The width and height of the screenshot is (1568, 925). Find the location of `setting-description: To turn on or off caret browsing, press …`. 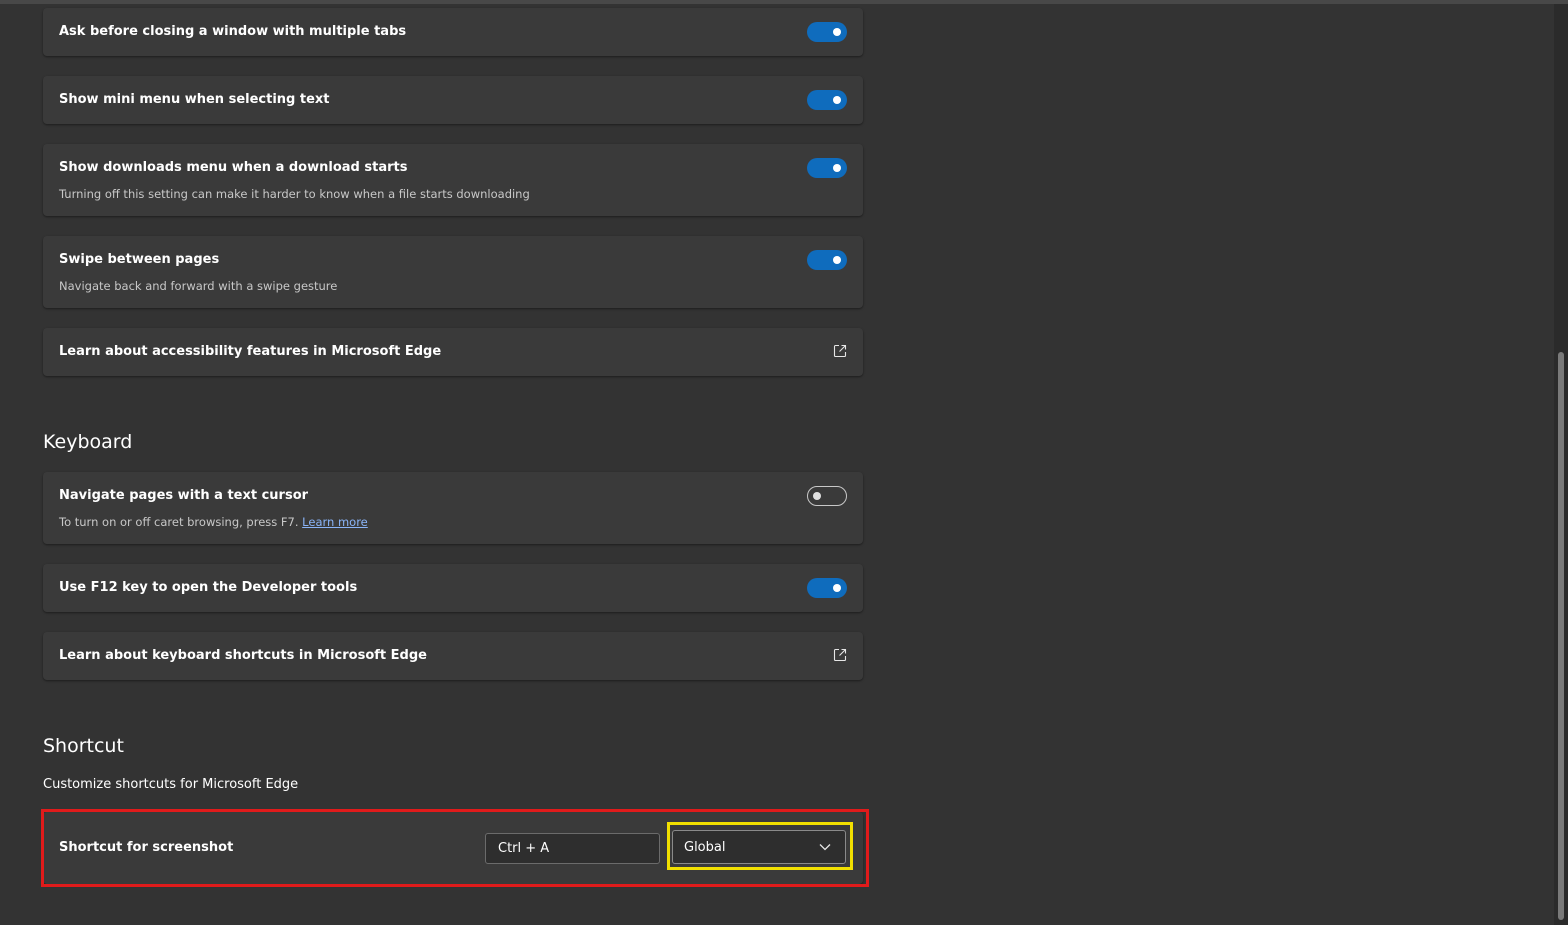

setting-description: To turn on or off caret browsing, press … is located at coordinates (213, 522).